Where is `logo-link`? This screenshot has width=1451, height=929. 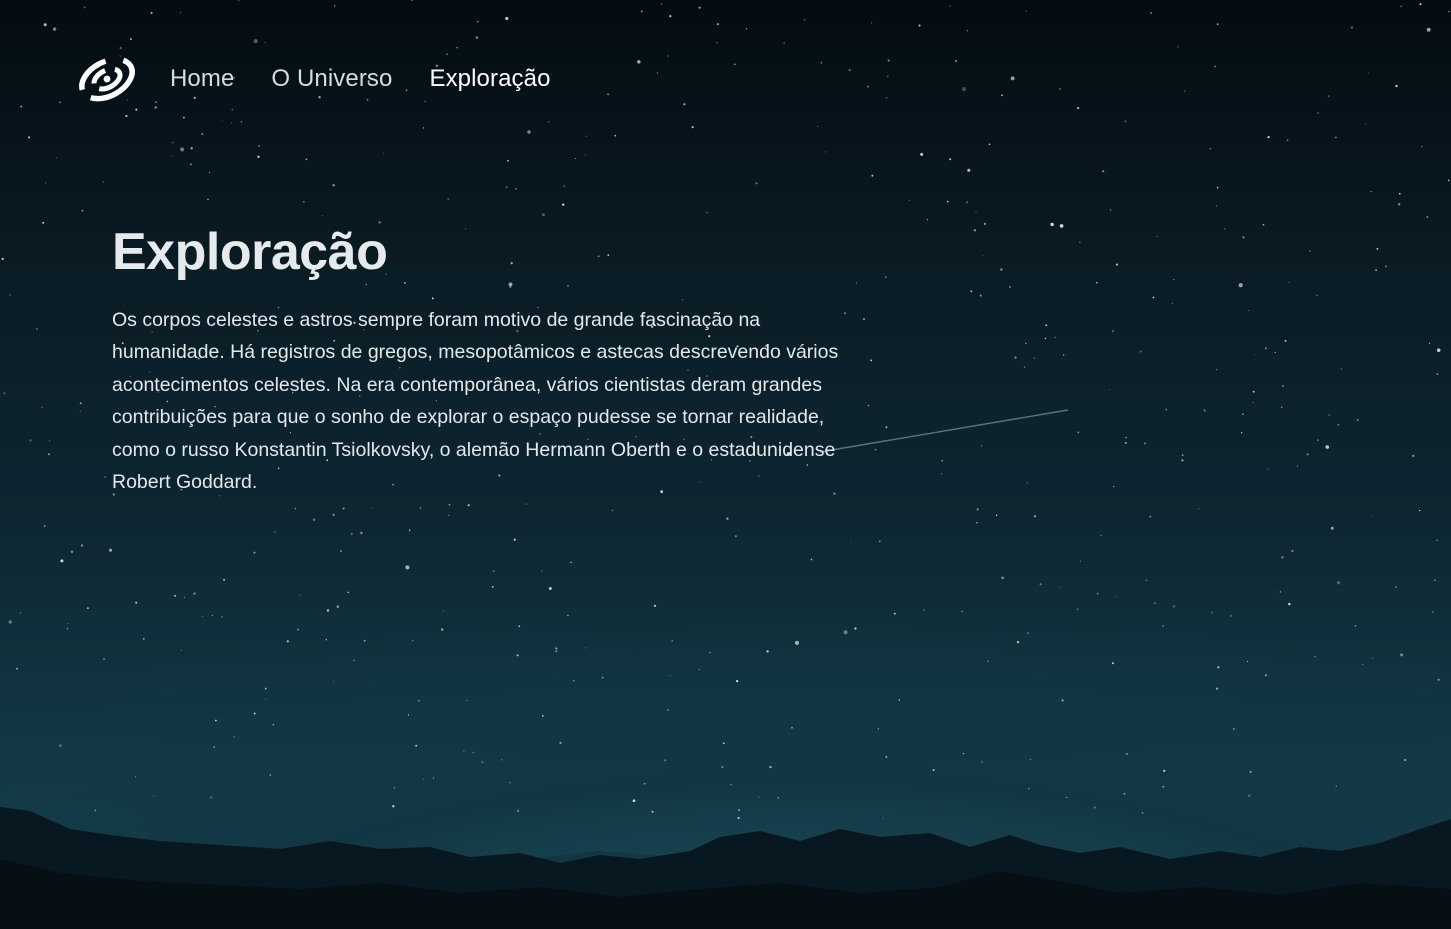 logo-link is located at coordinates (107, 79).